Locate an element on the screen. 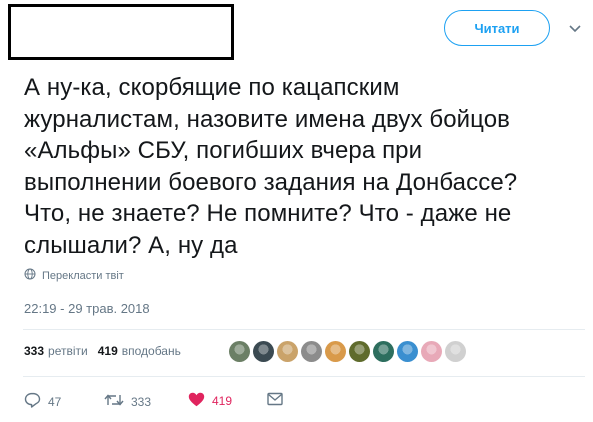 The image size is (593, 422). tweet-timestamp: 22:19 - 29 трав. 2018 is located at coordinates (87, 308).